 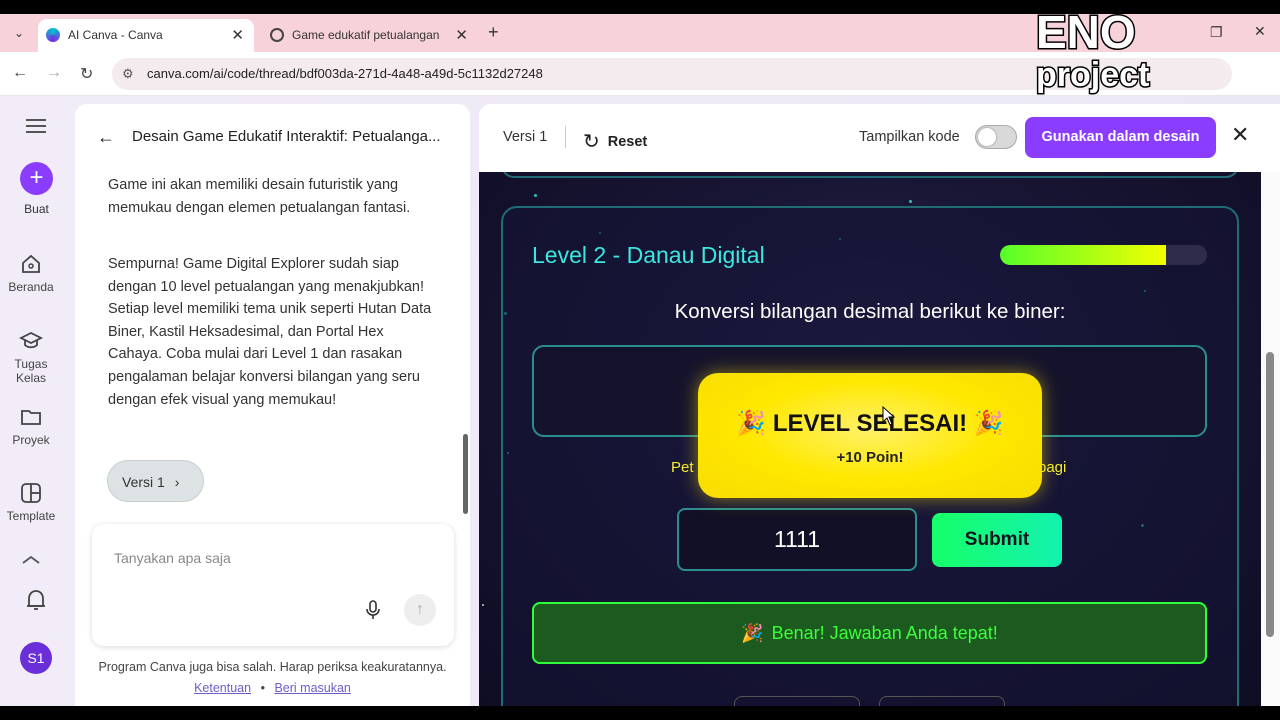 I want to click on rail-item-tugas-kelas: Tugas Kelas, so click(x=31, y=357).